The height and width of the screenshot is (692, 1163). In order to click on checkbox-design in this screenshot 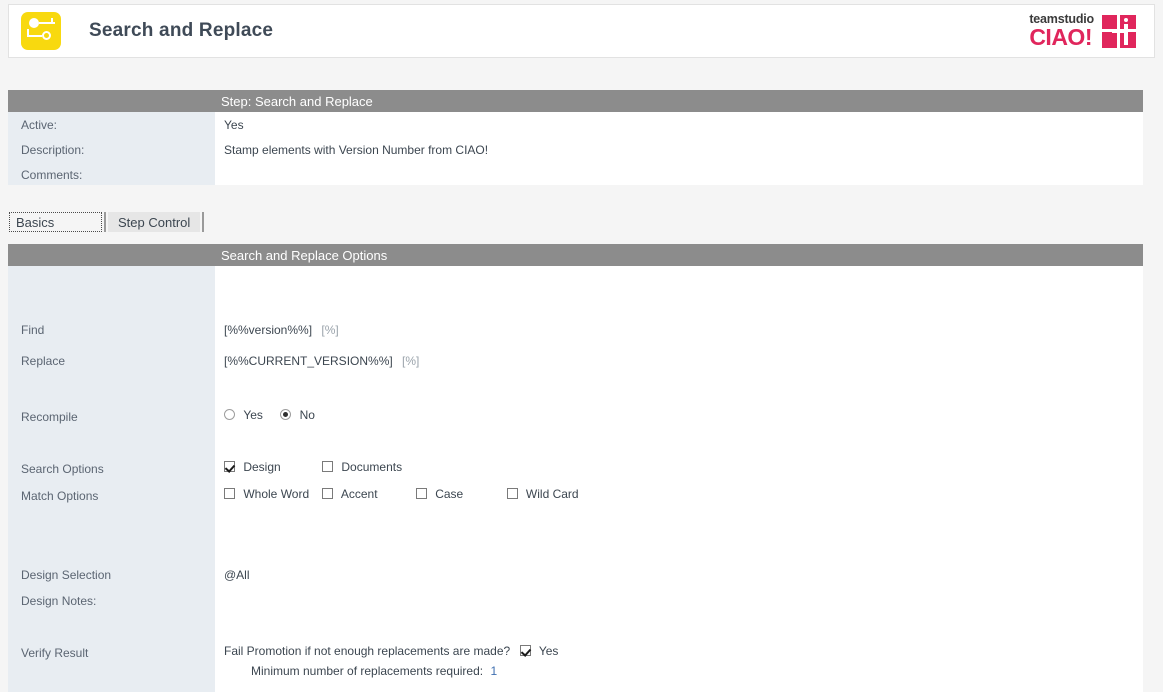, I will do `click(229, 466)`.